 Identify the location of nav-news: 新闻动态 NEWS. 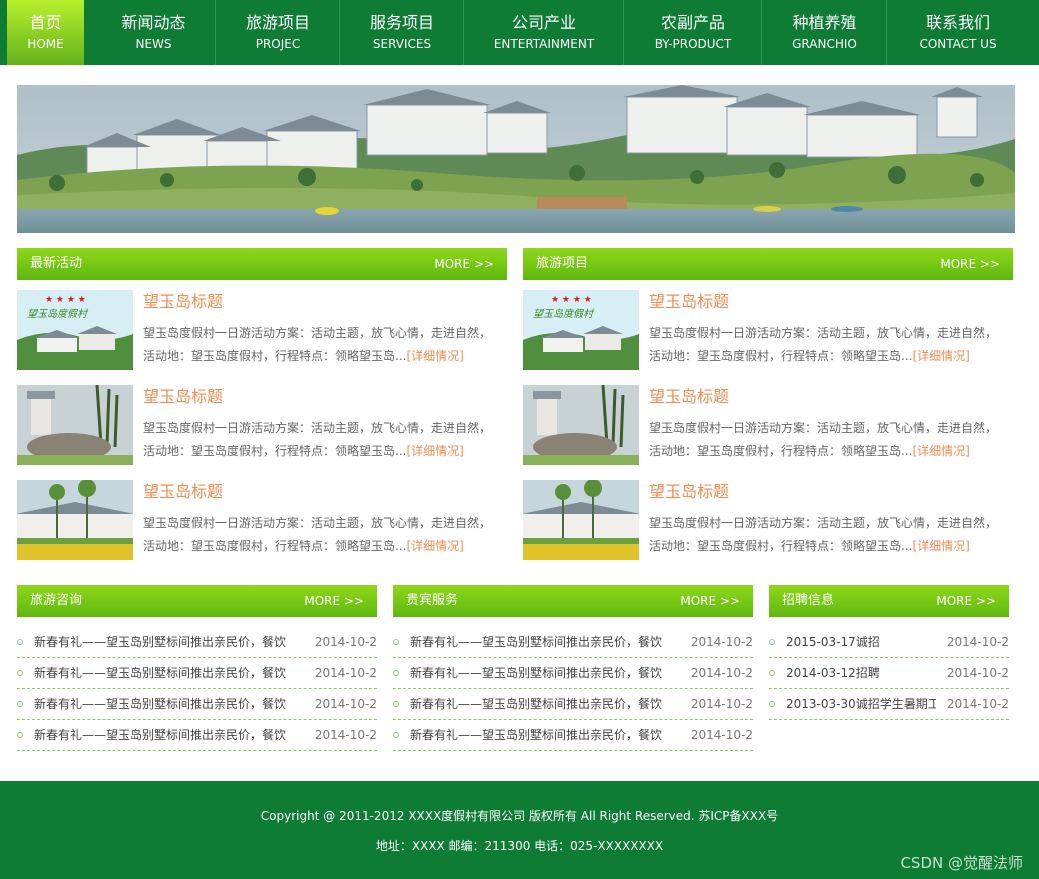
(154, 32).